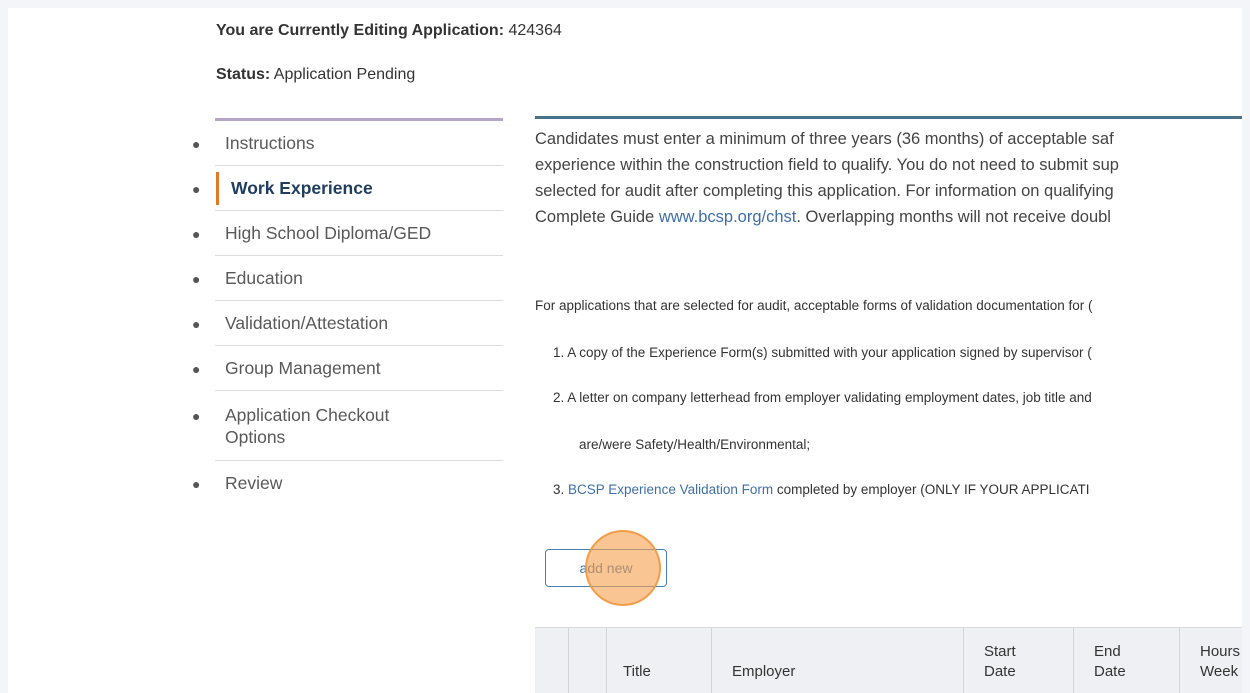 The image size is (1250, 693). I want to click on sidebar-item-label: Review, so click(254, 483).